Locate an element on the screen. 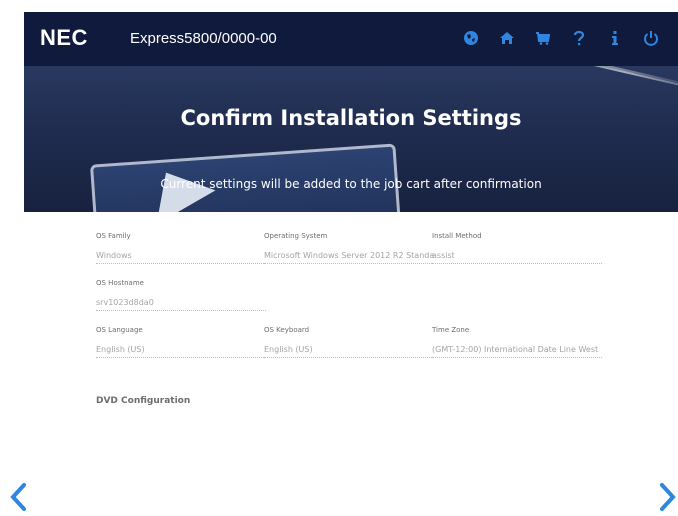 Image resolution: width=678 pixels, height=516 pixels. field-label: Operating System is located at coordinates (296, 236).